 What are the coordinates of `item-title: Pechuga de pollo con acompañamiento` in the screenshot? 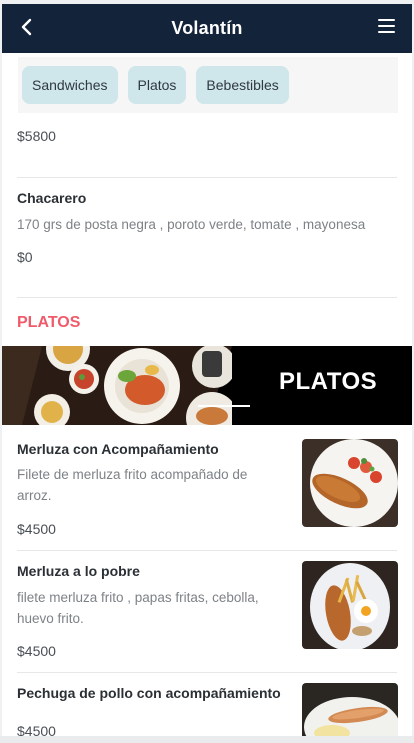 It's located at (149, 693).